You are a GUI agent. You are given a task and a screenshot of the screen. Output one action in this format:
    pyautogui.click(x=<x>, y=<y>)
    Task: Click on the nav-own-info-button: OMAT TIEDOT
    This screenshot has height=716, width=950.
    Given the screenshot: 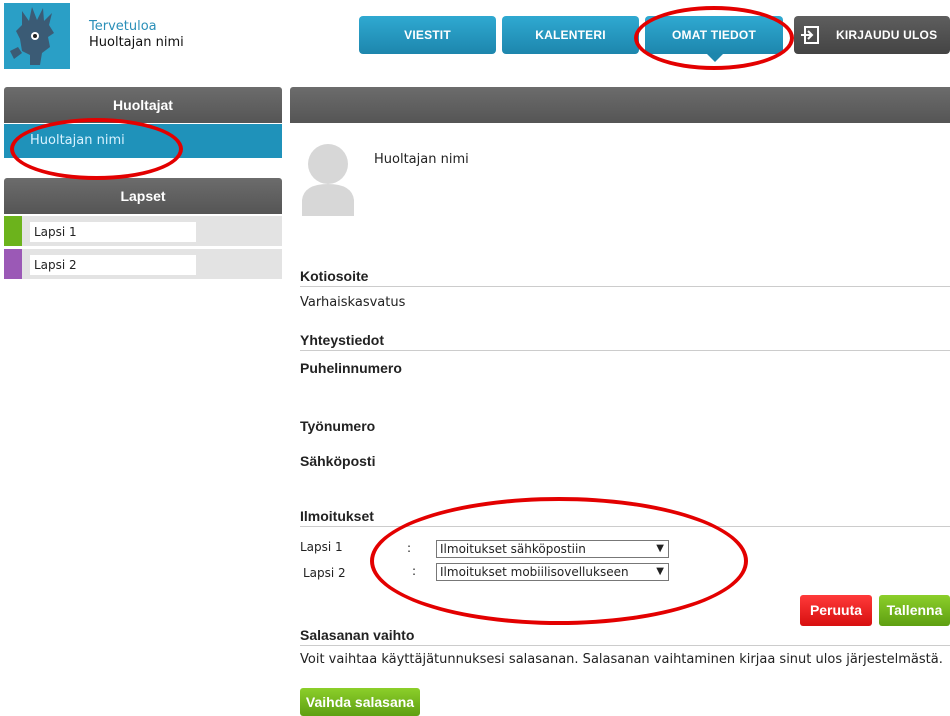 What is the action you would take?
    pyautogui.click(x=714, y=39)
    